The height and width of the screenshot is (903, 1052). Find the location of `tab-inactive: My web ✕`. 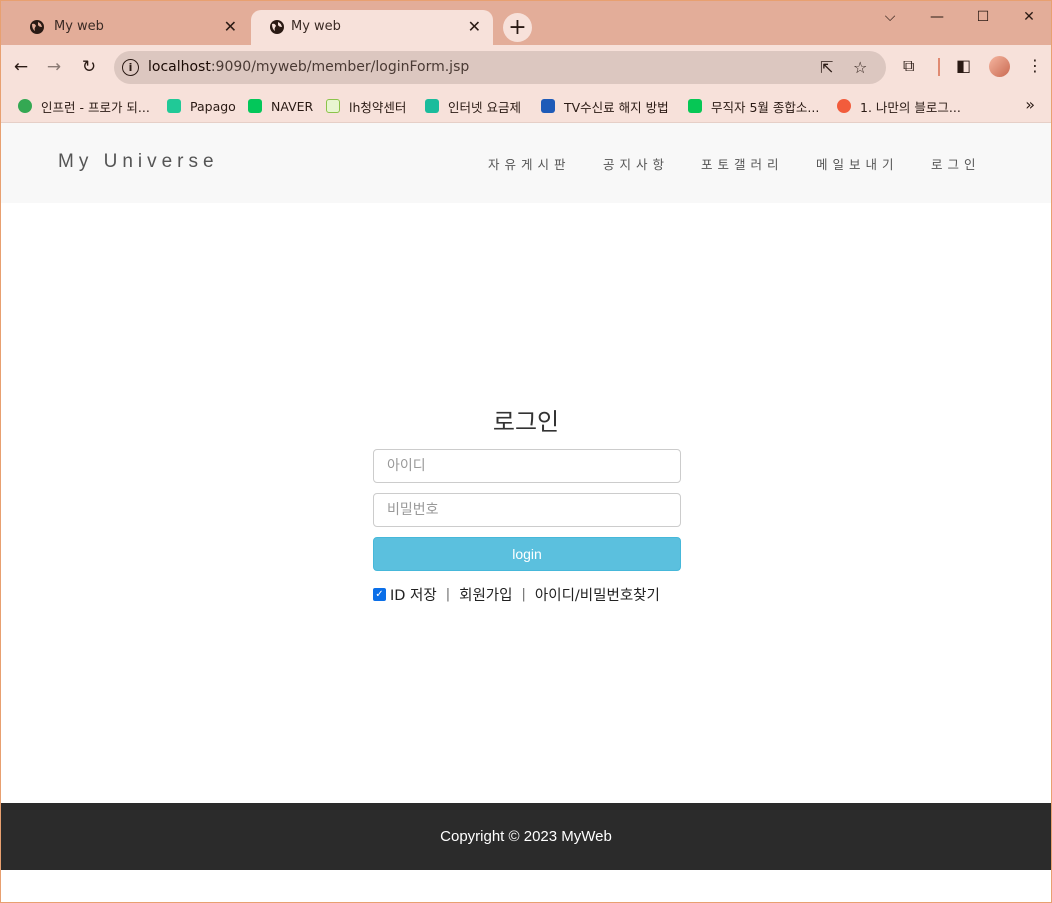

tab-inactive: My web ✕ is located at coordinates (129, 27).